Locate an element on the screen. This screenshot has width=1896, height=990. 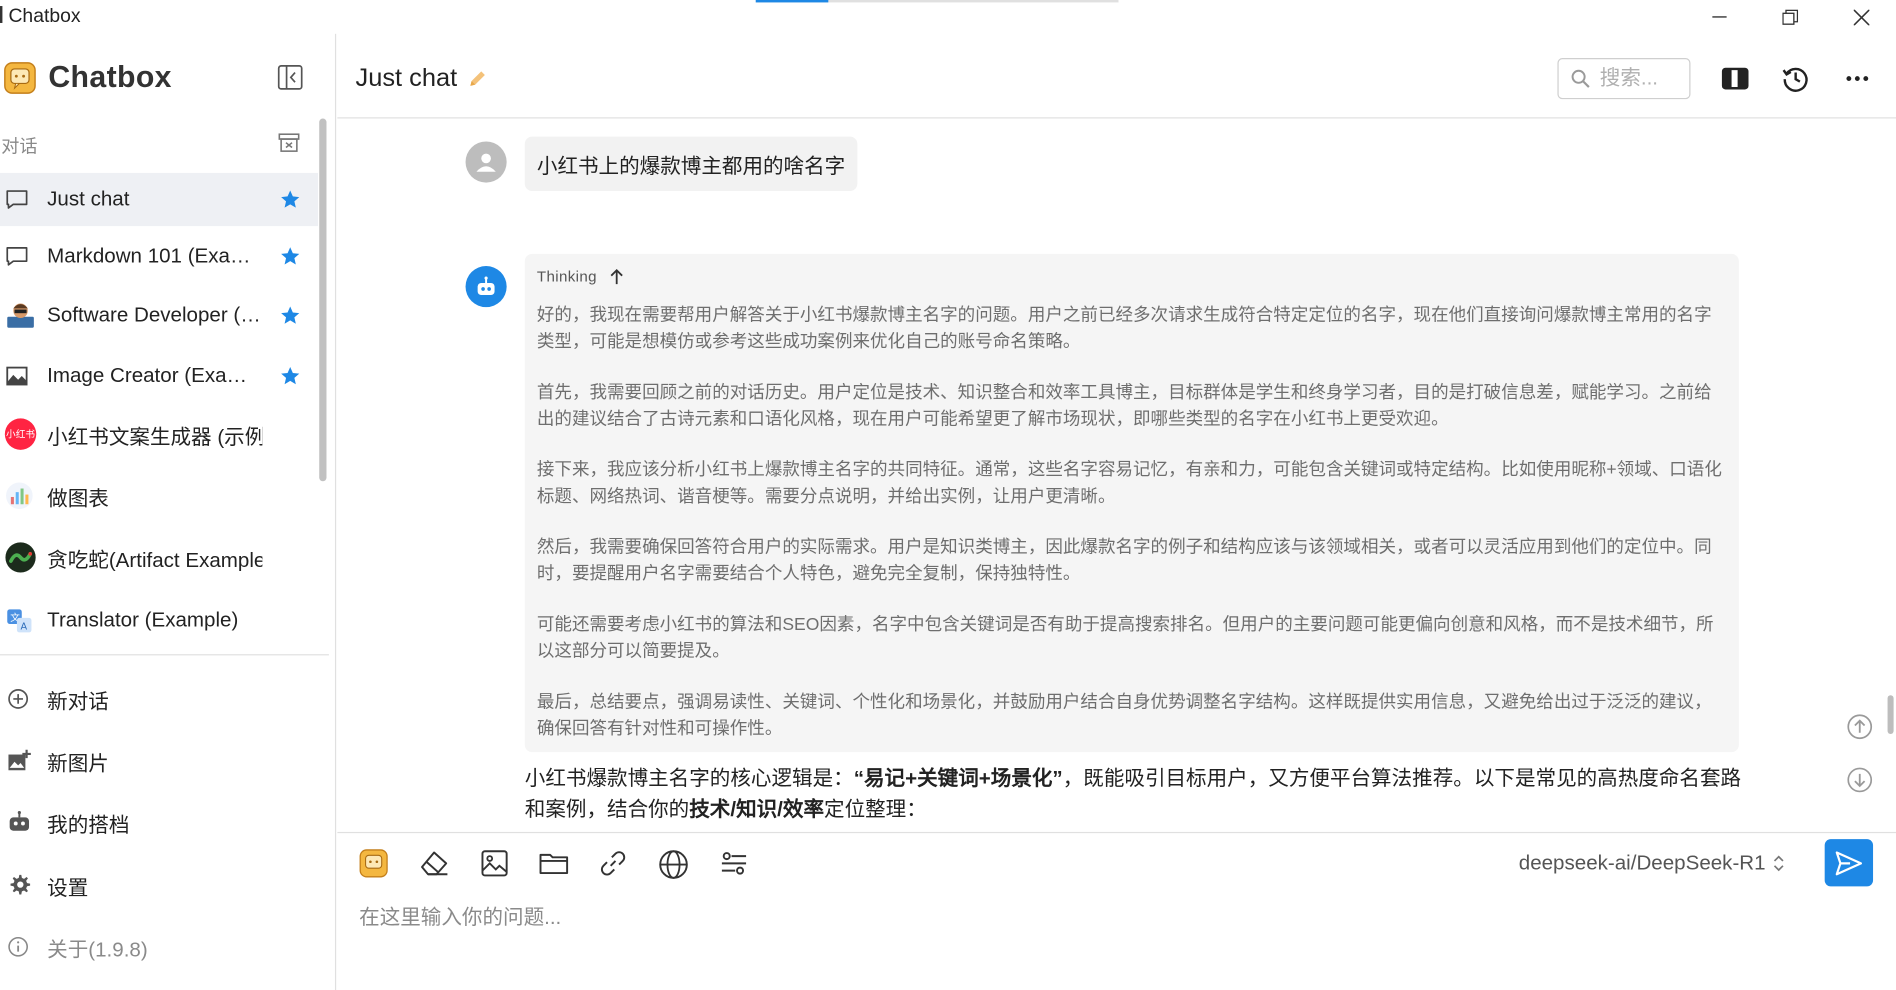
history-icon is located at coordinates (1795, 79).